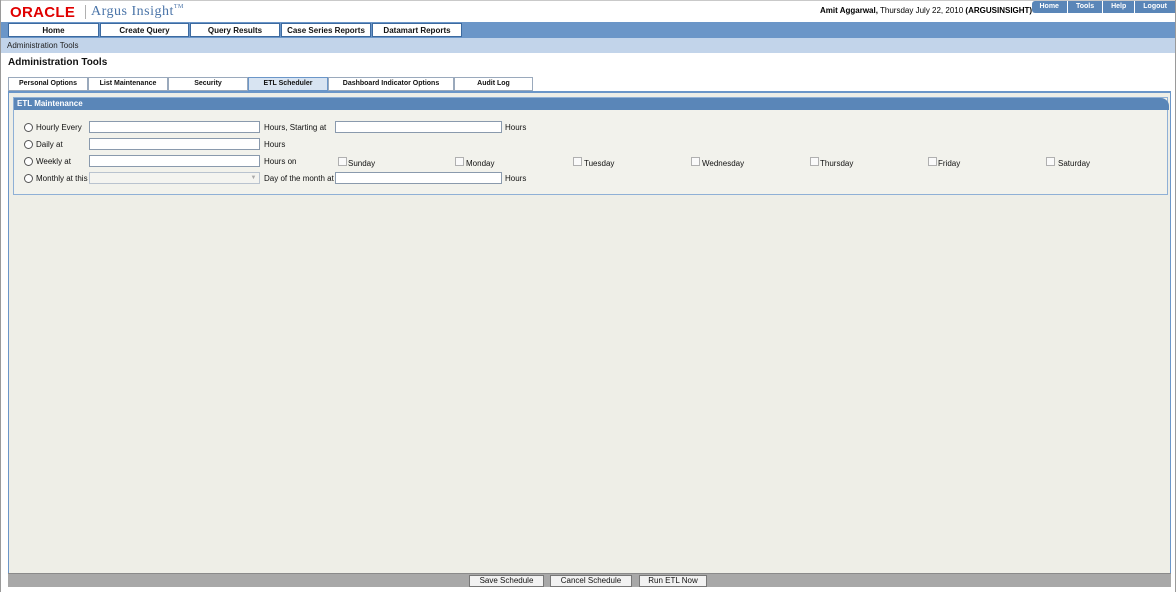 This screenshot has height=592, width=1176. What do you see at coordinates (28, 144) in the screenshot?
I see `daily-radio` at bounding box center [28, 144].